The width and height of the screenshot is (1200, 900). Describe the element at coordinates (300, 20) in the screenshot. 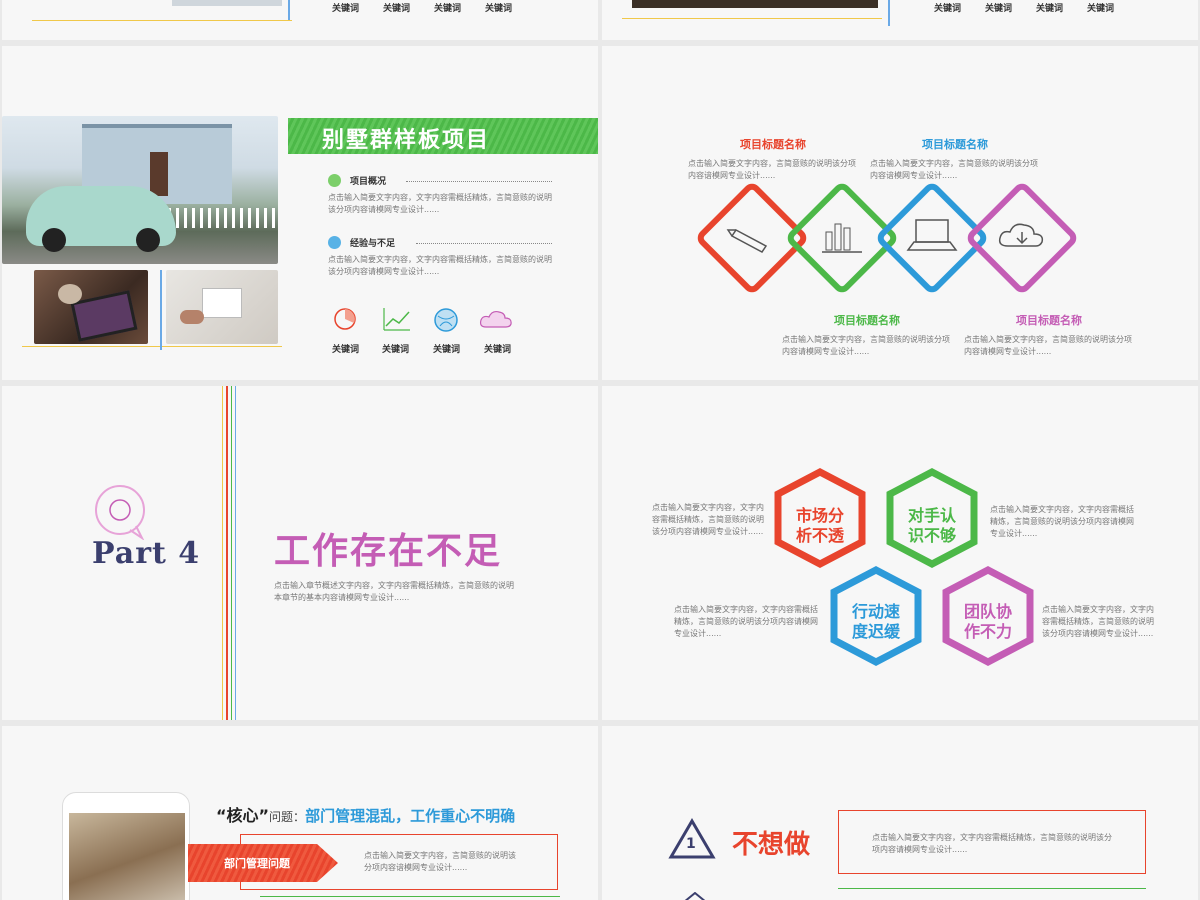

I see `slide-top-left: 关键词 关键词 关键词 关键词` at that location.